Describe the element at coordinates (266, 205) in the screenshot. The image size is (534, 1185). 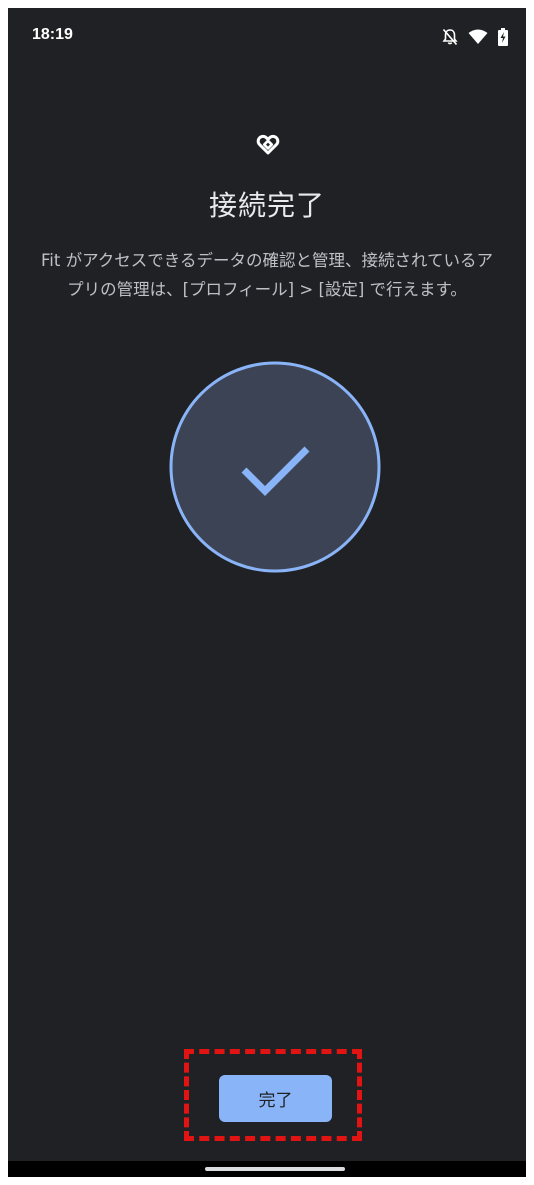
I see `page-title: 接続完了` at that location.